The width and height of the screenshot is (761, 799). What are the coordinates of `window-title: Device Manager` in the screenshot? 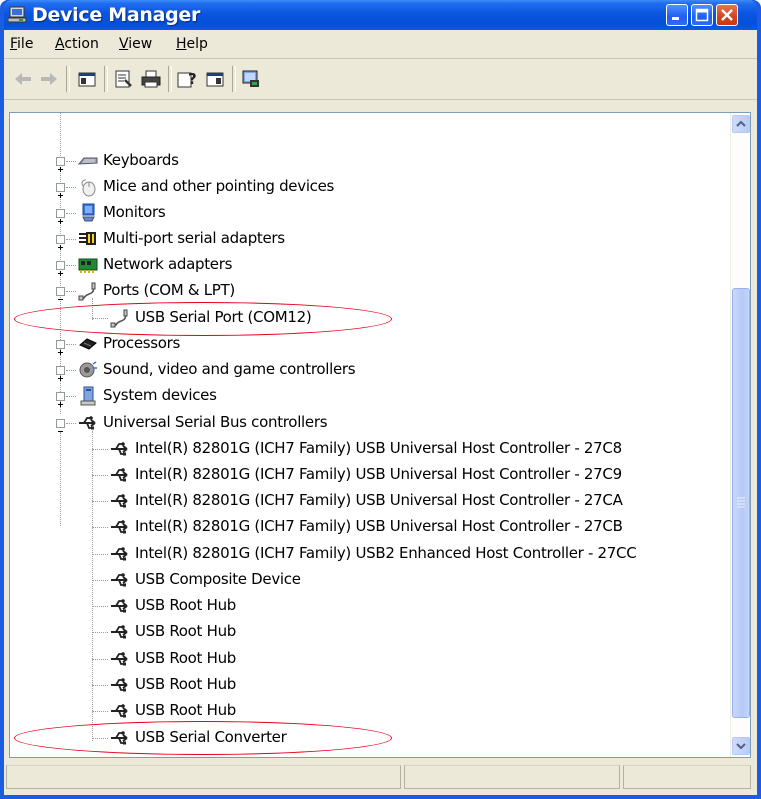 It's located at (116, 15).